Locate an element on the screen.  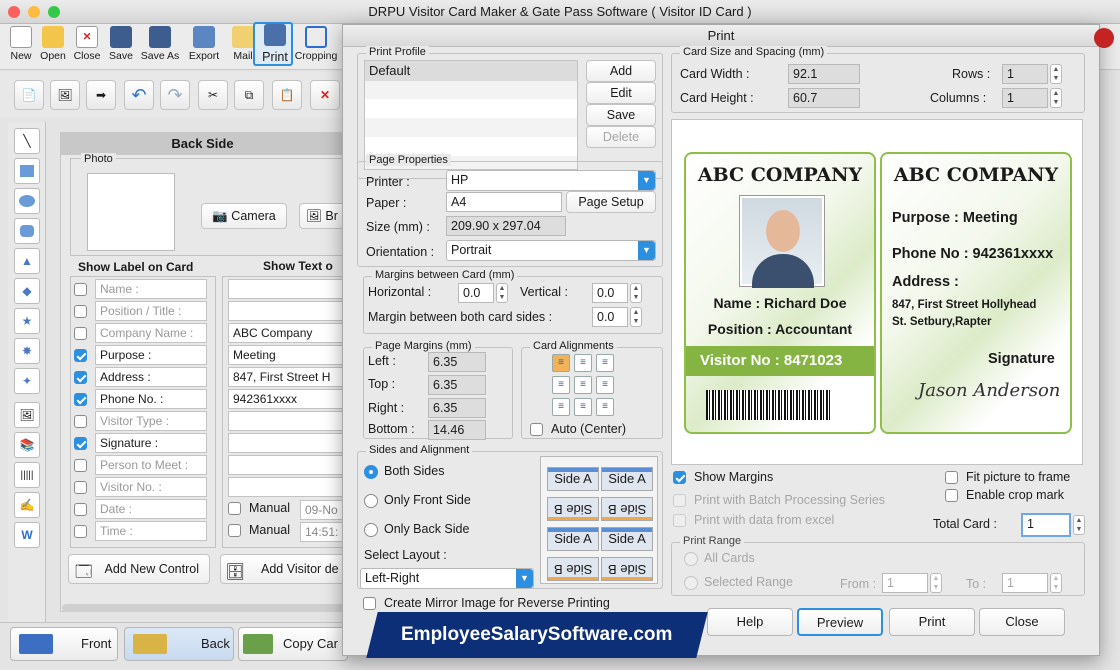
date-field: 09-No is located at coordinates (323, 510).